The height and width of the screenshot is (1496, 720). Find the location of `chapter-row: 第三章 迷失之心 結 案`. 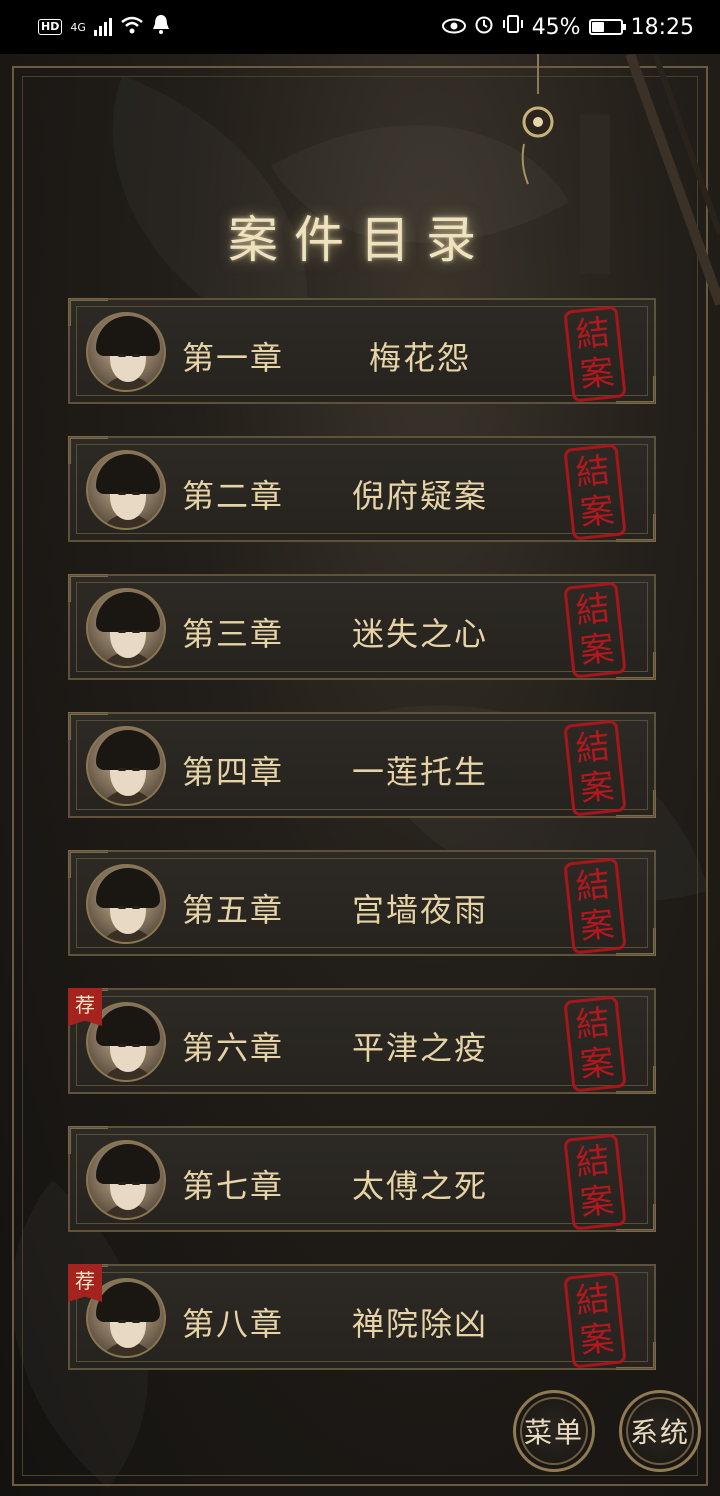

chapter-row: 第三章 迷失之心 結 案 is located at coordinates (362, 627).